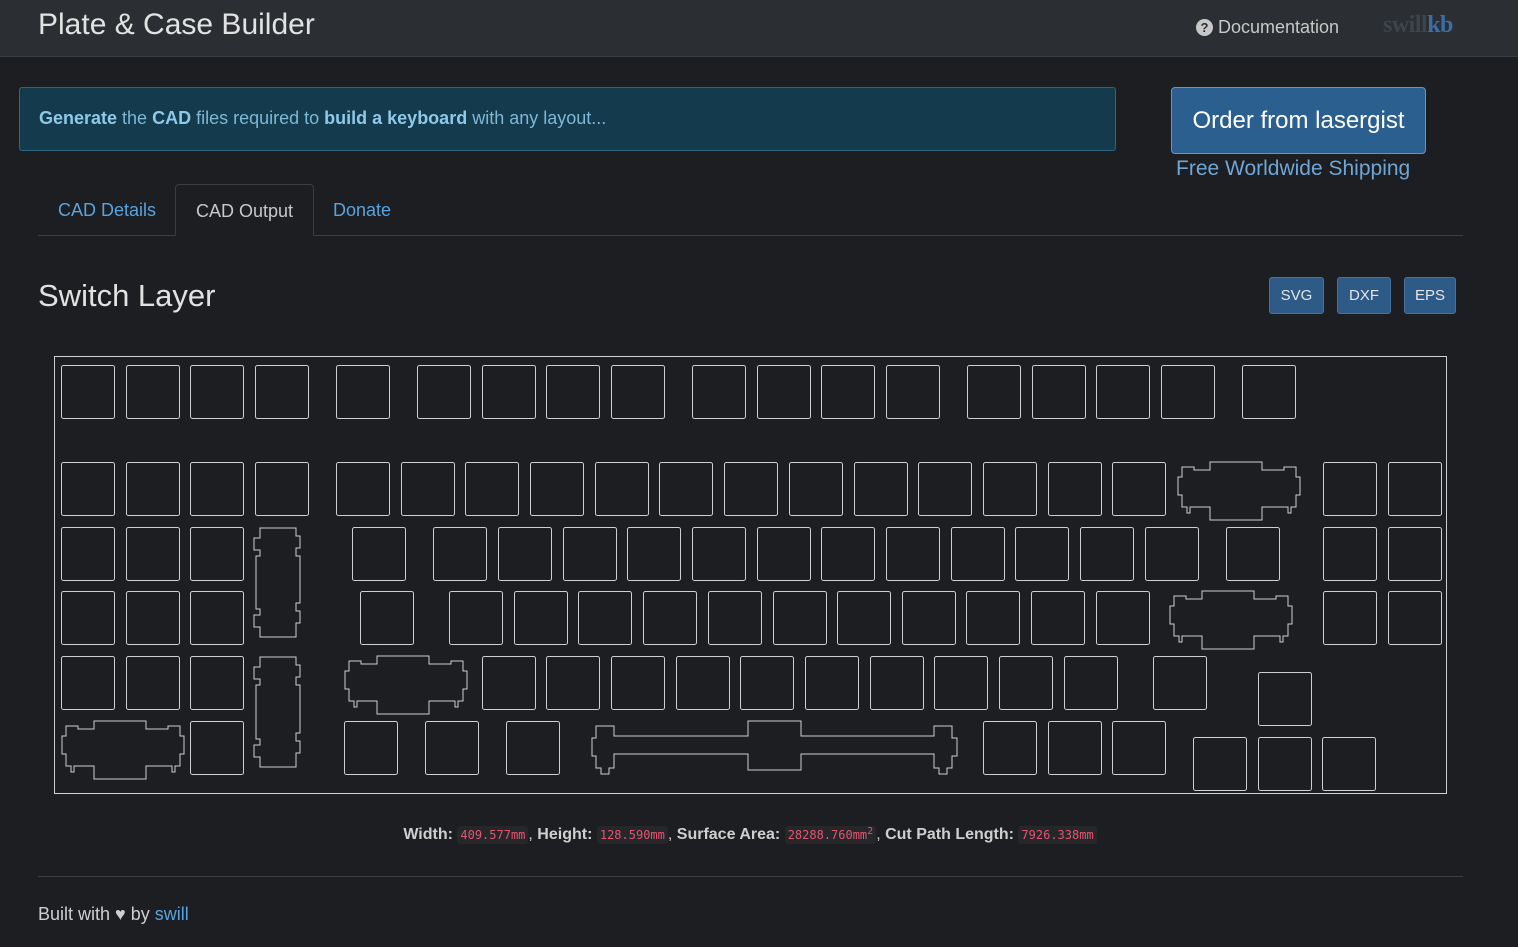 This screenshot has width=1518, height=947. What do you see at coordinates (632, 835) in the screenshot?
I see `height-value: 128.590mm` at bounding box center [632, 835].